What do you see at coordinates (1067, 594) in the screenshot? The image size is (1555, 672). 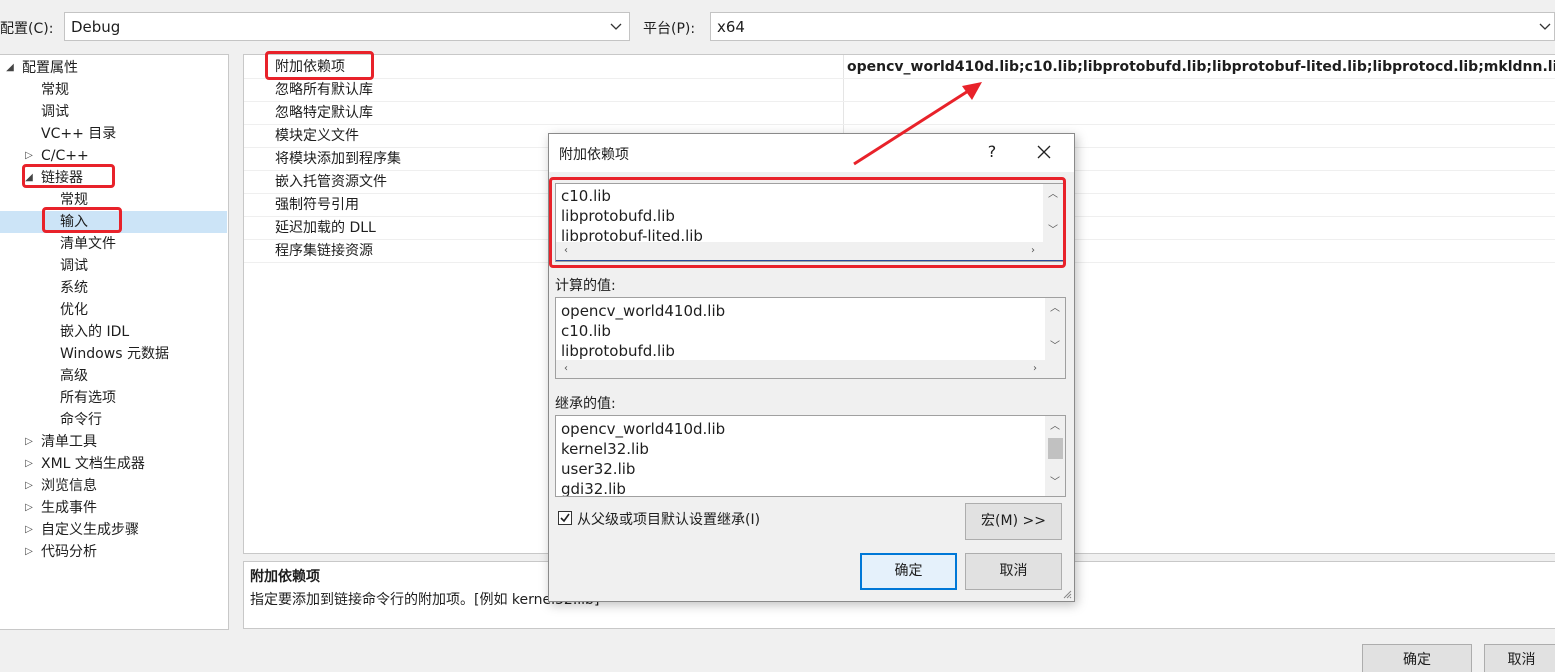 I see `resize-grip-icon` at bounding box center [1067, 594].